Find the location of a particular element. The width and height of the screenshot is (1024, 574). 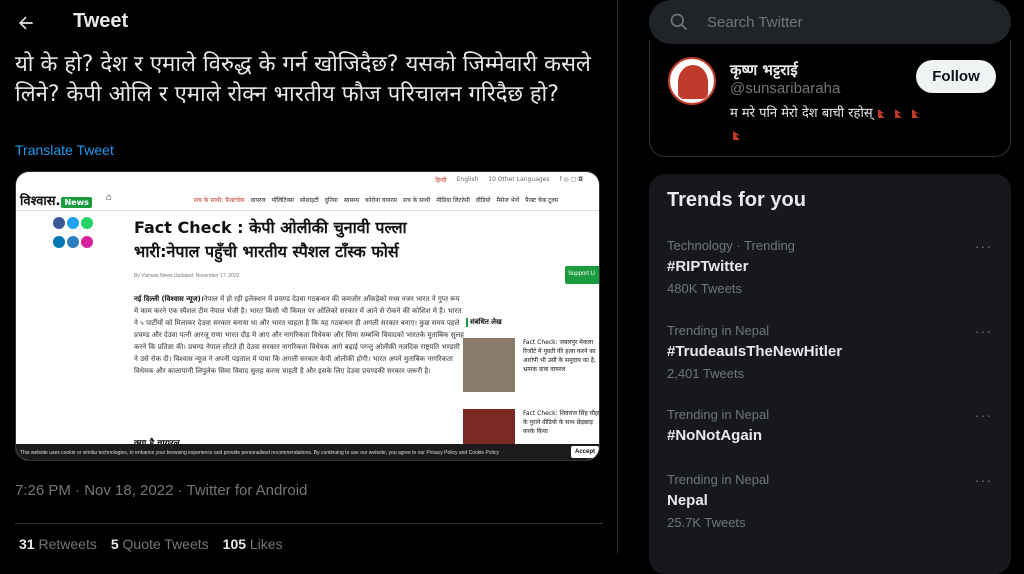

site-nav-item: सच के साथी is located at coordinates (416, 200).